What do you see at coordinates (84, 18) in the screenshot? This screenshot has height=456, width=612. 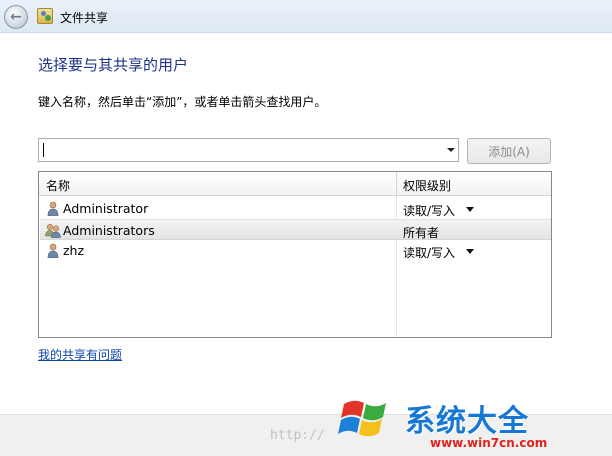 I see `window-title: 文件共享` at bounding box center [84, 18].